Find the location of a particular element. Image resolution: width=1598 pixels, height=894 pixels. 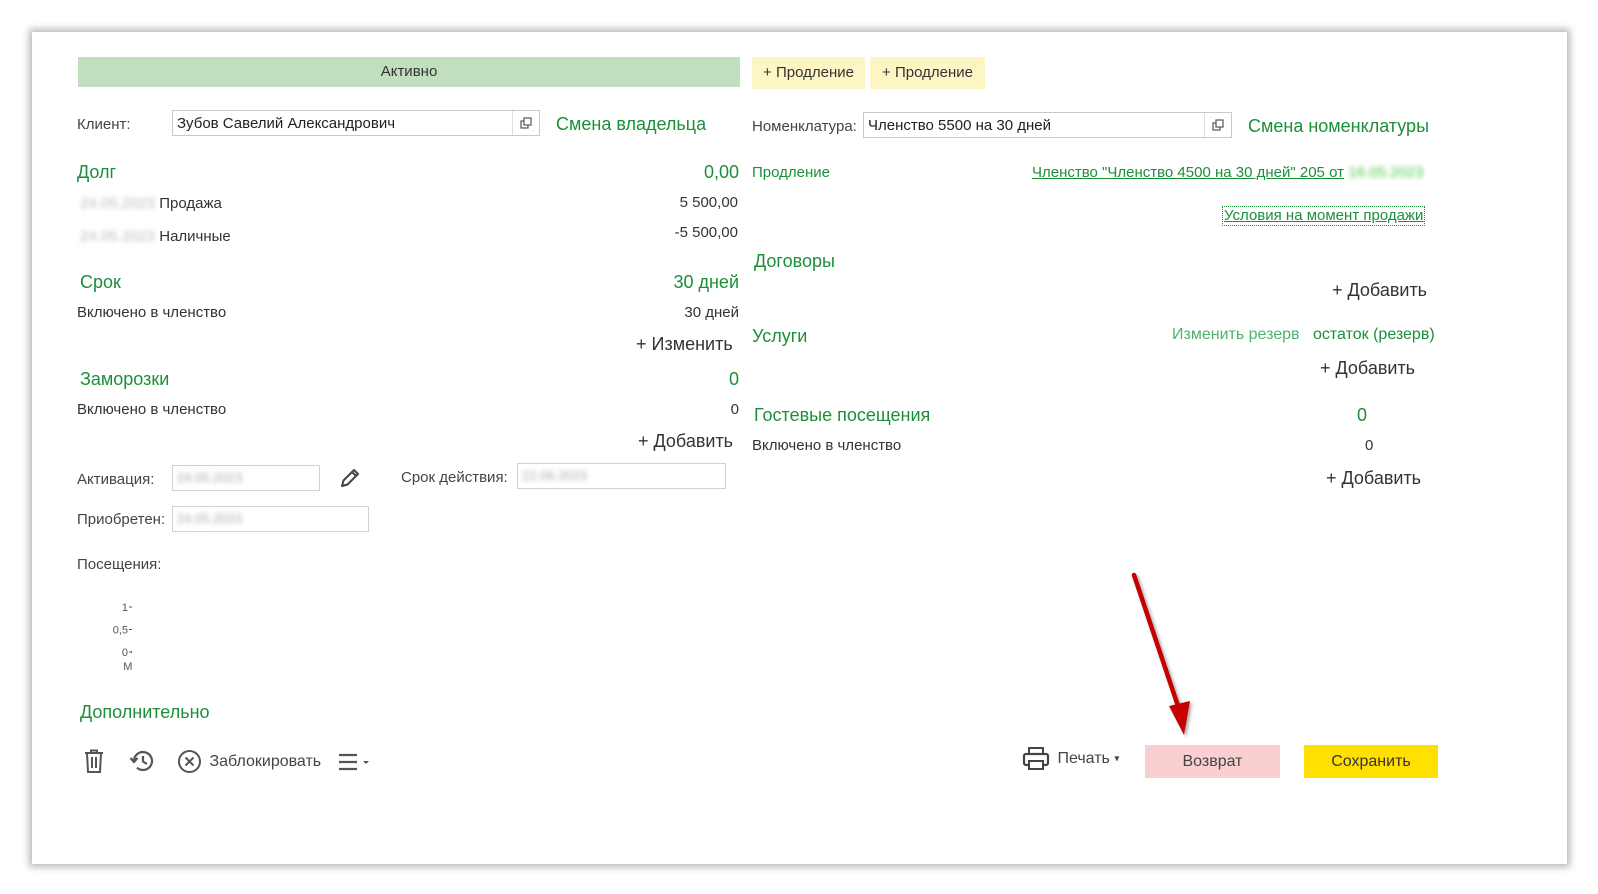

block-button: Заблокировать is located at coordinates (249, 761).